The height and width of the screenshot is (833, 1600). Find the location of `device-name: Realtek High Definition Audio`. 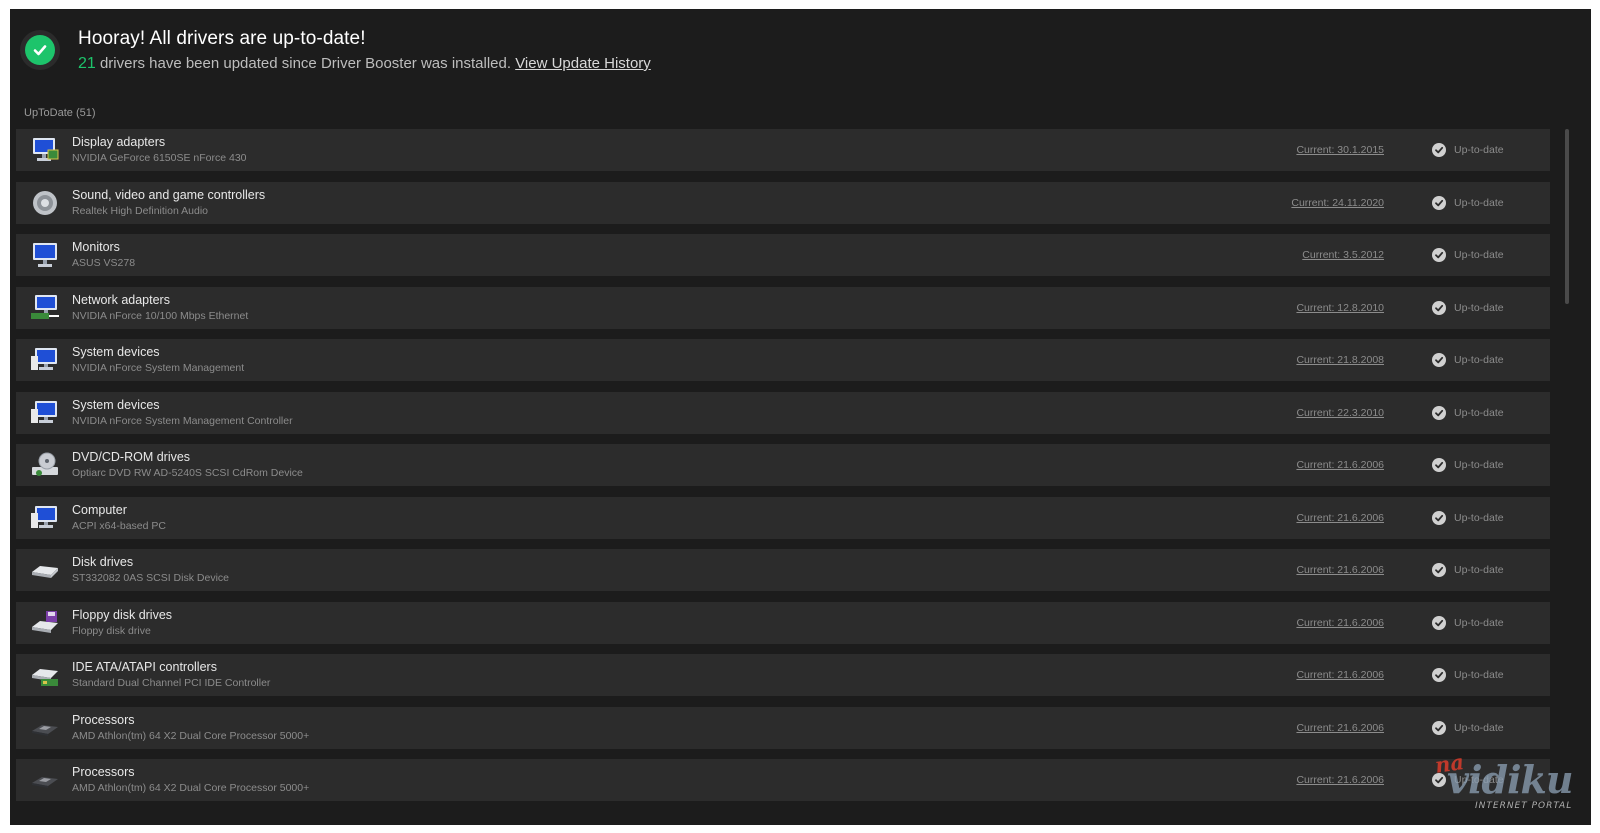

device-name: Realtek High Definition Audio is located at coordinates (140, 210).